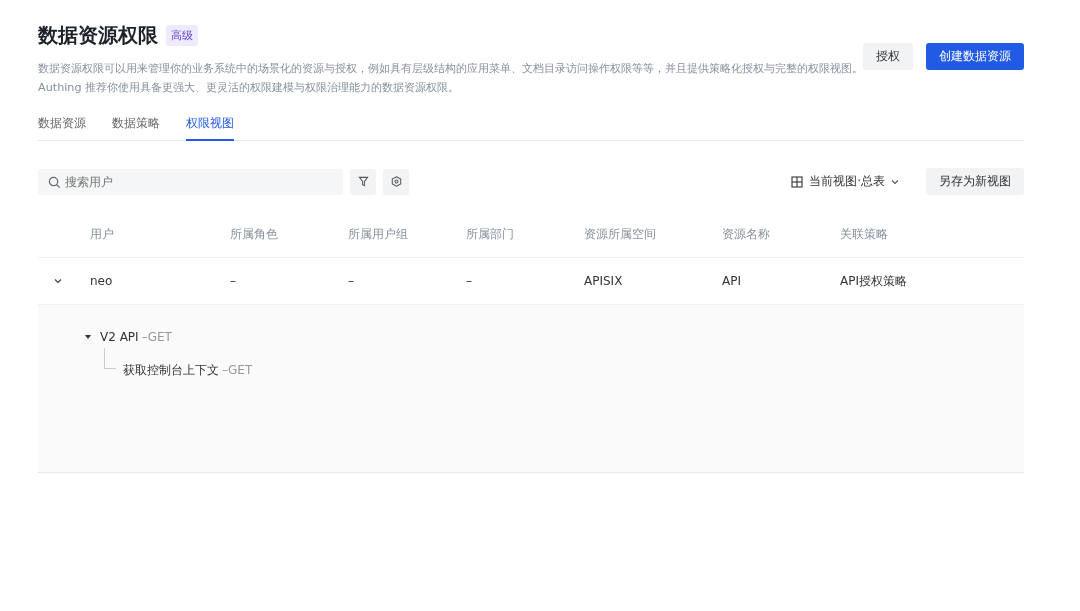 The height and width of the screenshot is (611, 1080). Describe the element at coordinates (110, 358) in the screenshot. I see `tree-connector-line` at that location.